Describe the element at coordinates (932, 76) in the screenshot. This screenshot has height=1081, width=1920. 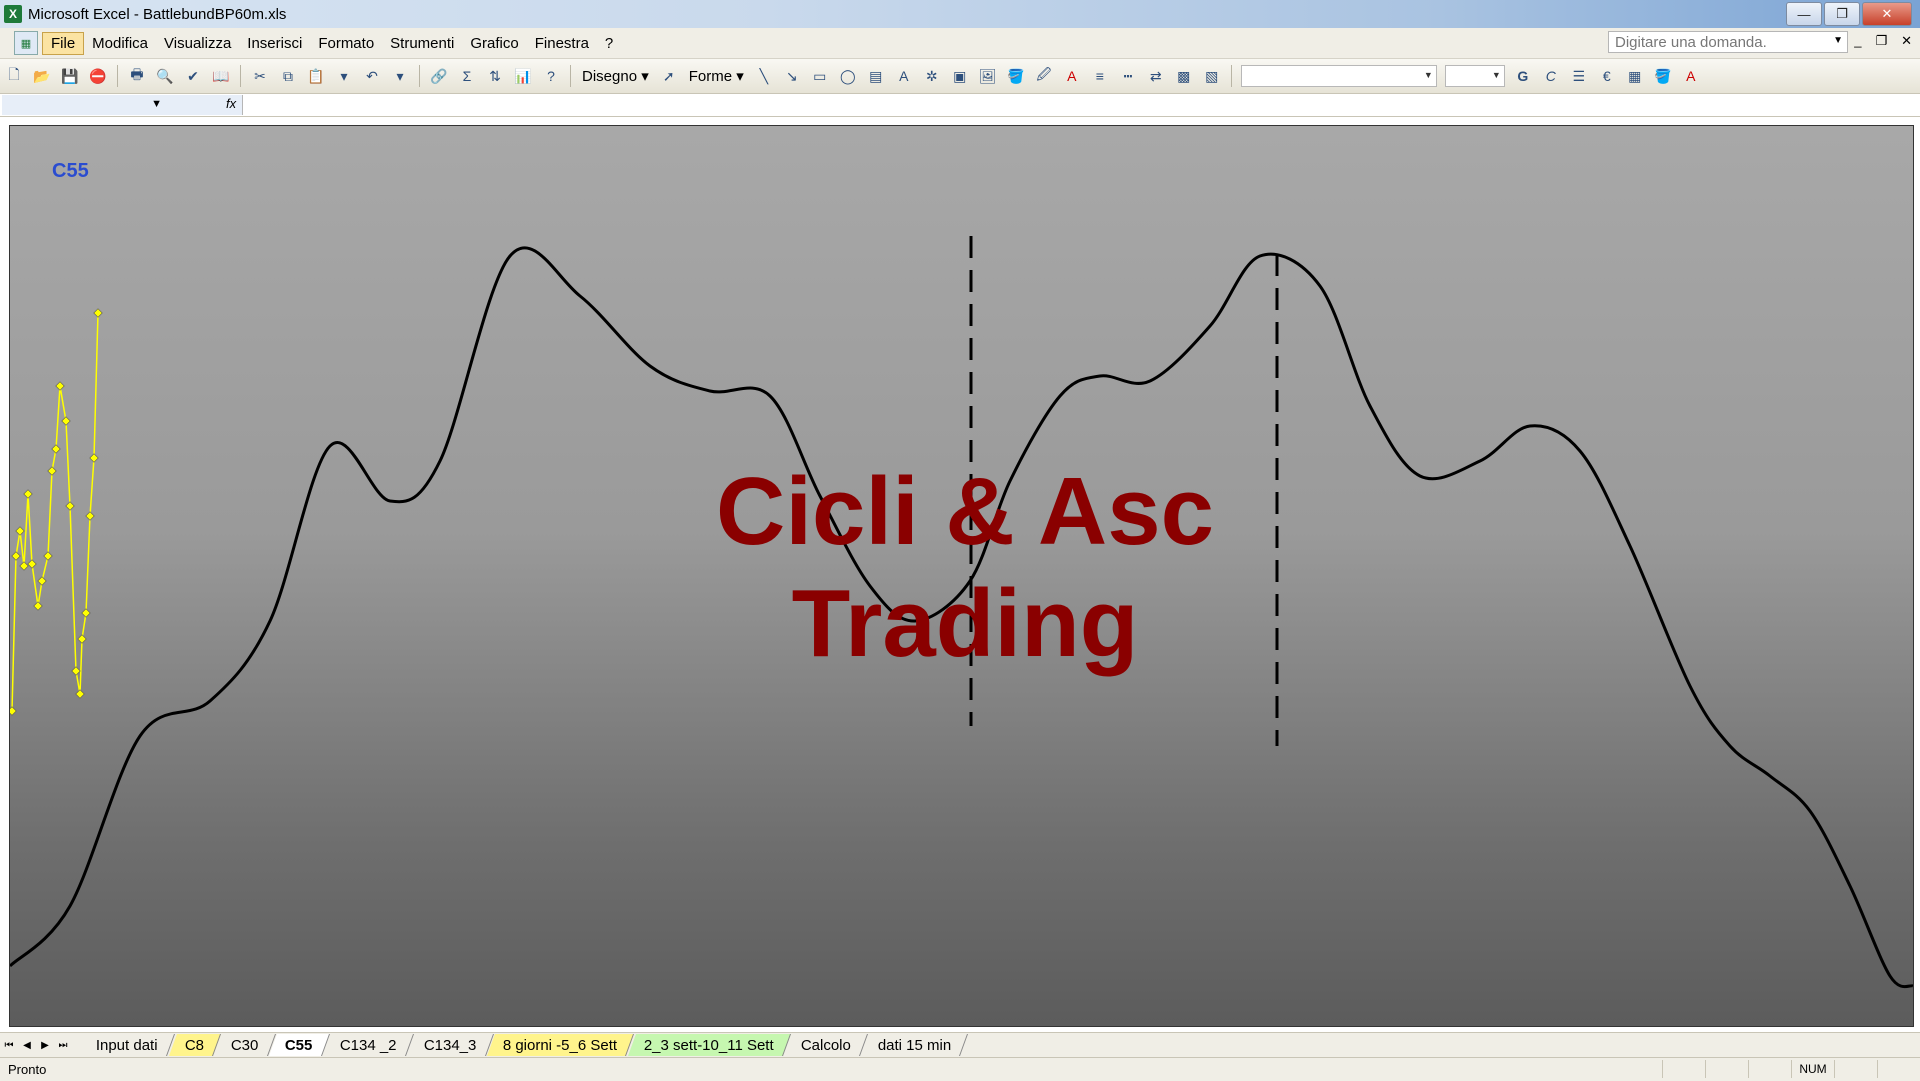
I see `diagram-icon: ✲` at that location.